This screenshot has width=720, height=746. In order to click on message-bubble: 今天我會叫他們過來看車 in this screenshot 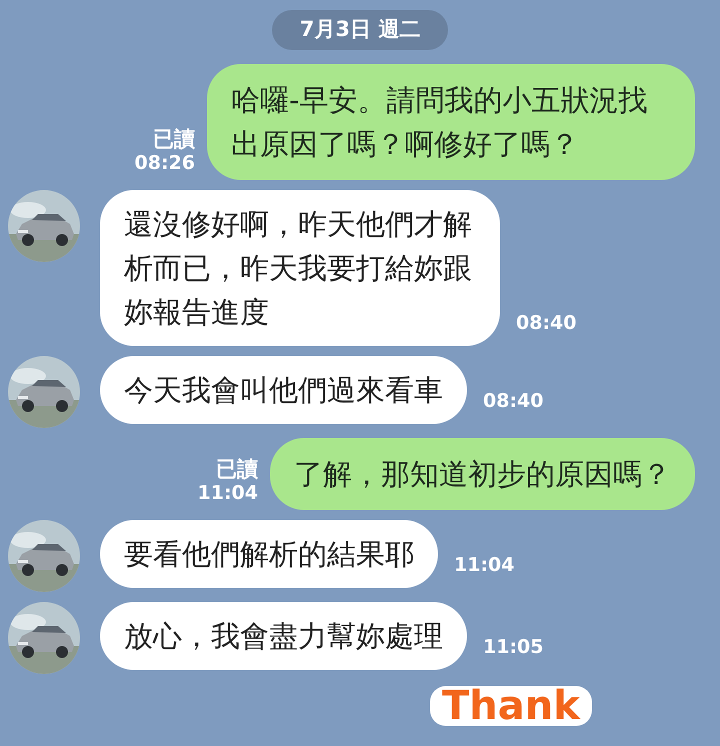, I will do `click(283, 390)`.